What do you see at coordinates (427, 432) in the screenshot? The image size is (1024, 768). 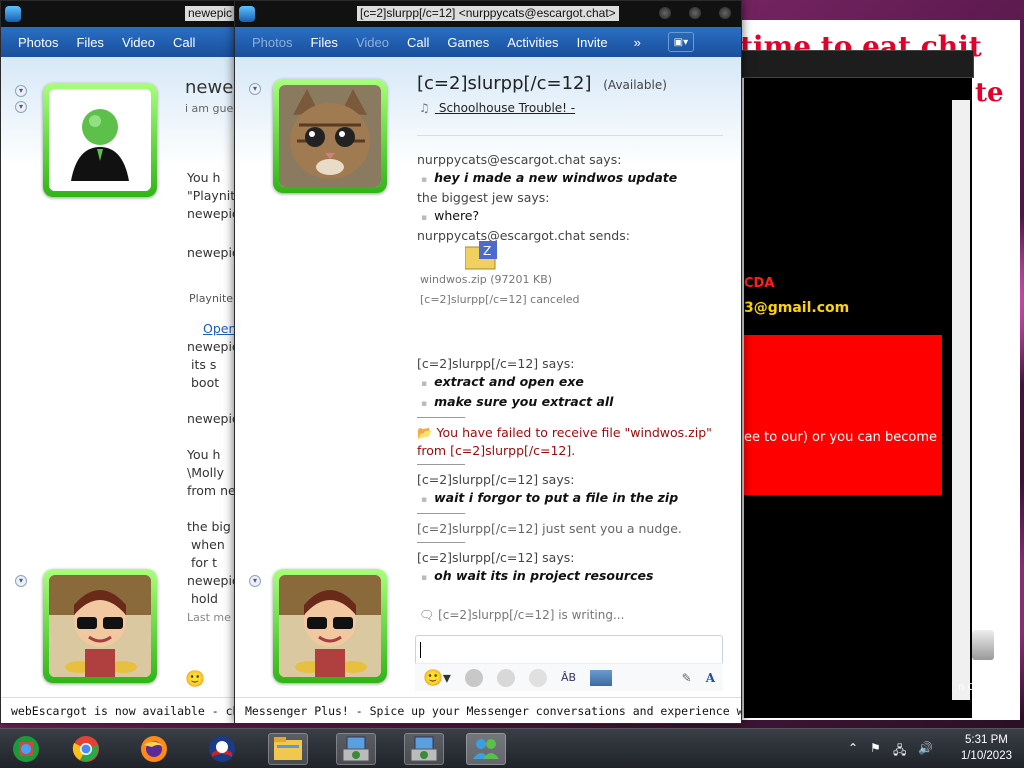 I see `file-error-icon: 📂` at bounding box center [427, 432].